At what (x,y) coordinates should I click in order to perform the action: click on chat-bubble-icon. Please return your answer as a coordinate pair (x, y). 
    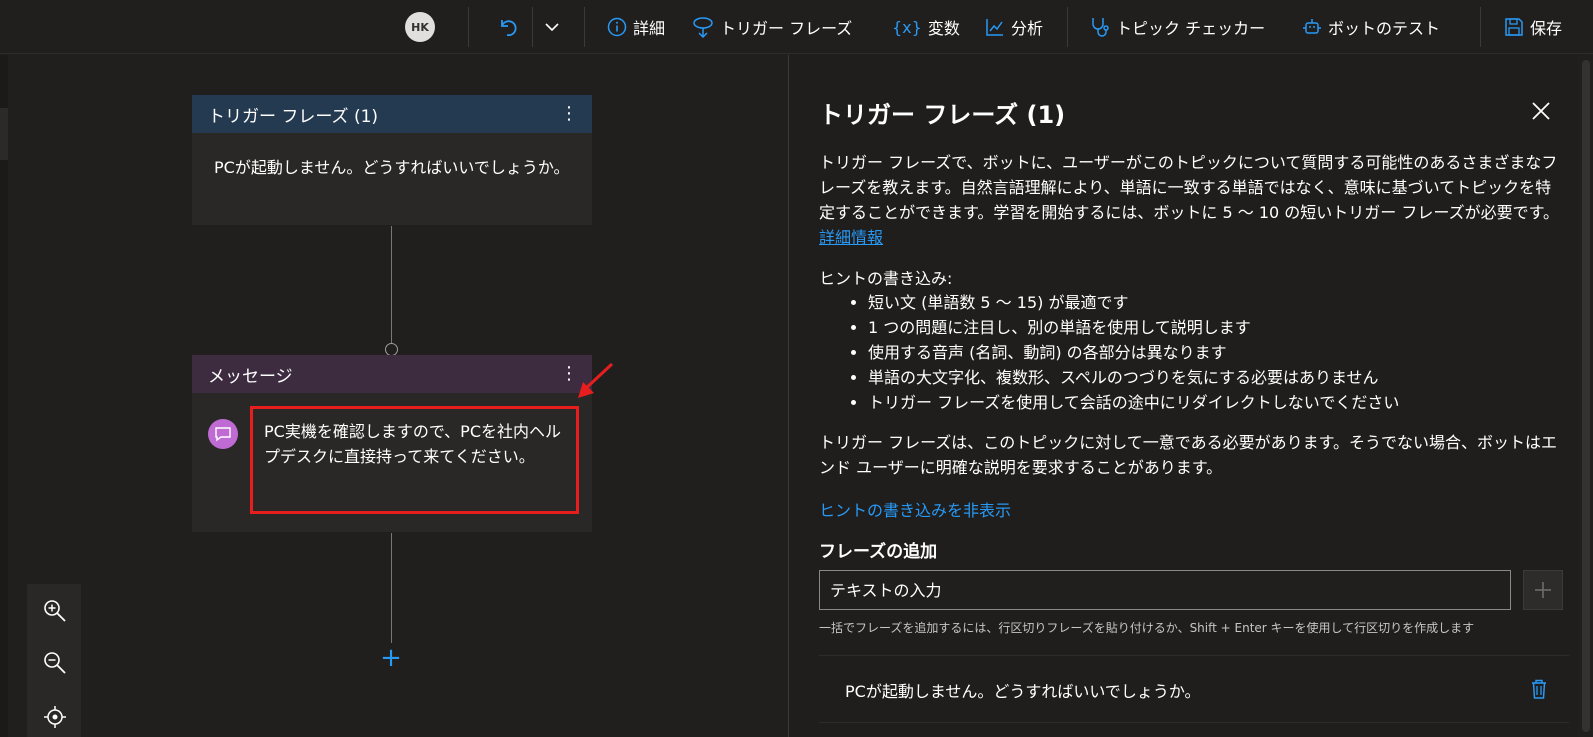
    Looking at the image, I should click on (223, 434).